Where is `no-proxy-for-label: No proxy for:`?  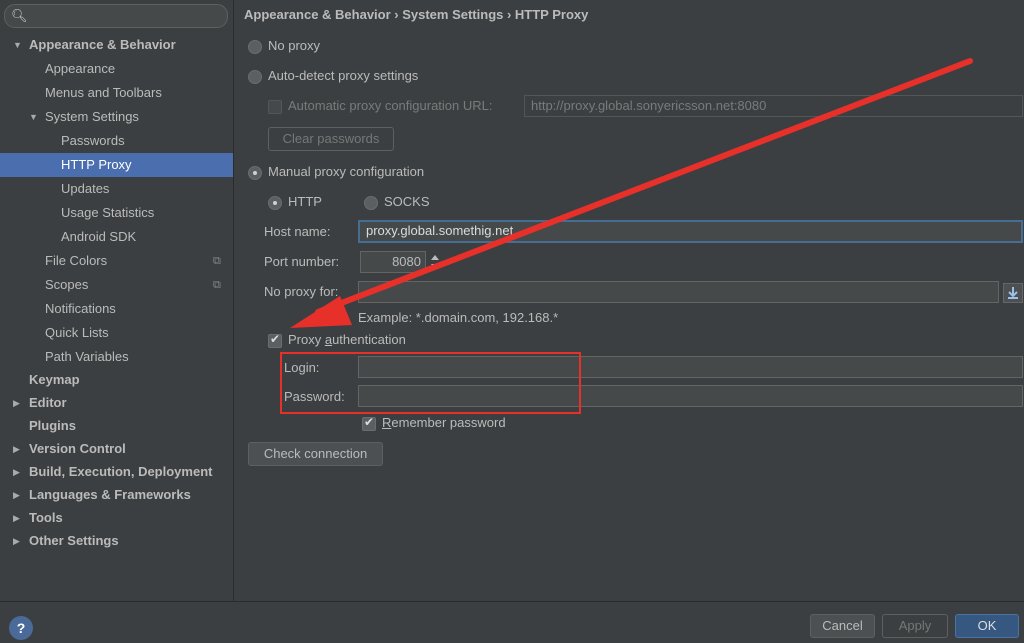
no-proxy-for-label: No proxy for: is located at coordinates (301, 291).